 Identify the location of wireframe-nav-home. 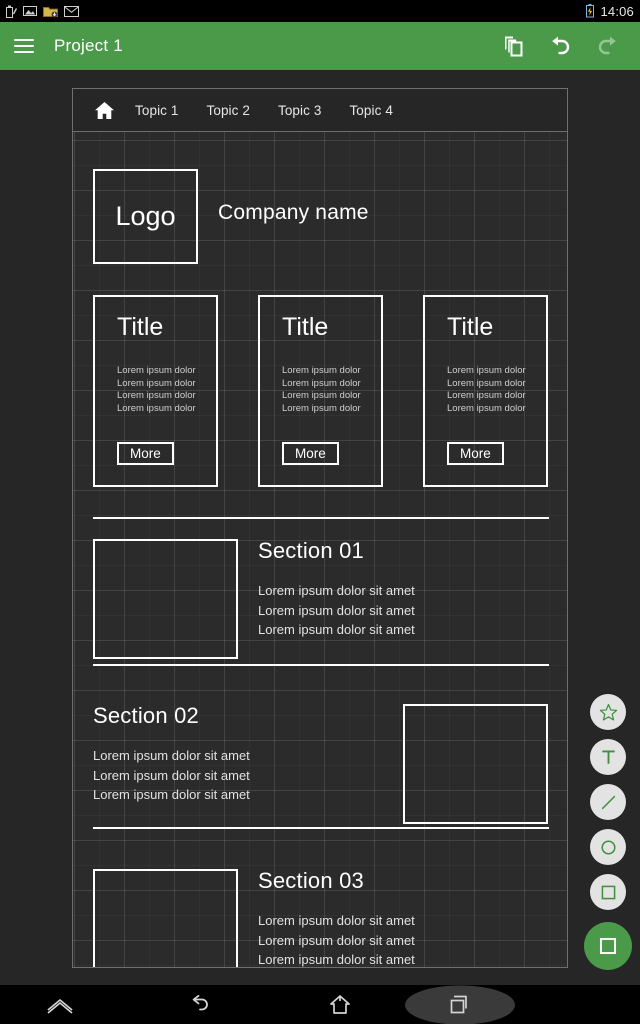
(104, 110).